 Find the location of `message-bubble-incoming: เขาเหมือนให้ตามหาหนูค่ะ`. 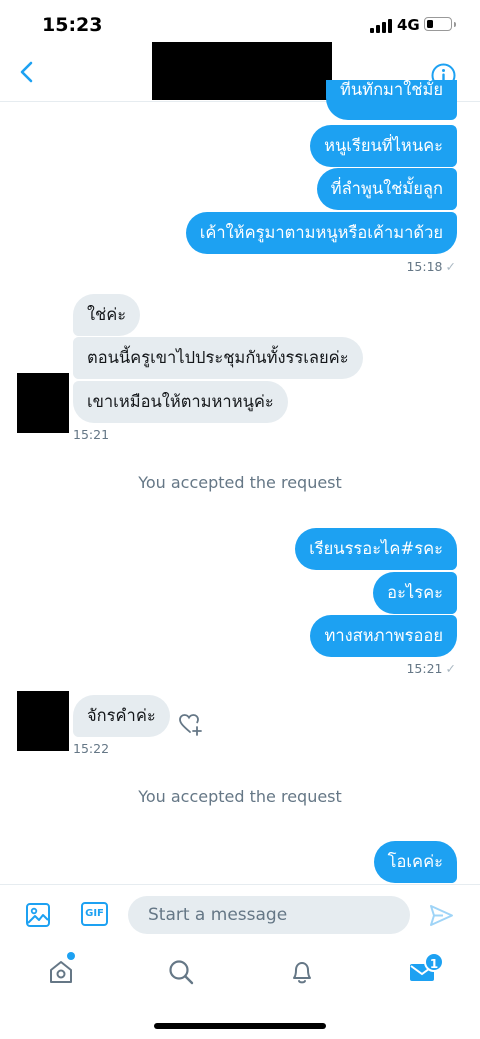

message-bubble-incoming: เขาเหมือนให้ตามหาหนูค่ะ is located at coordinates (180, 402).